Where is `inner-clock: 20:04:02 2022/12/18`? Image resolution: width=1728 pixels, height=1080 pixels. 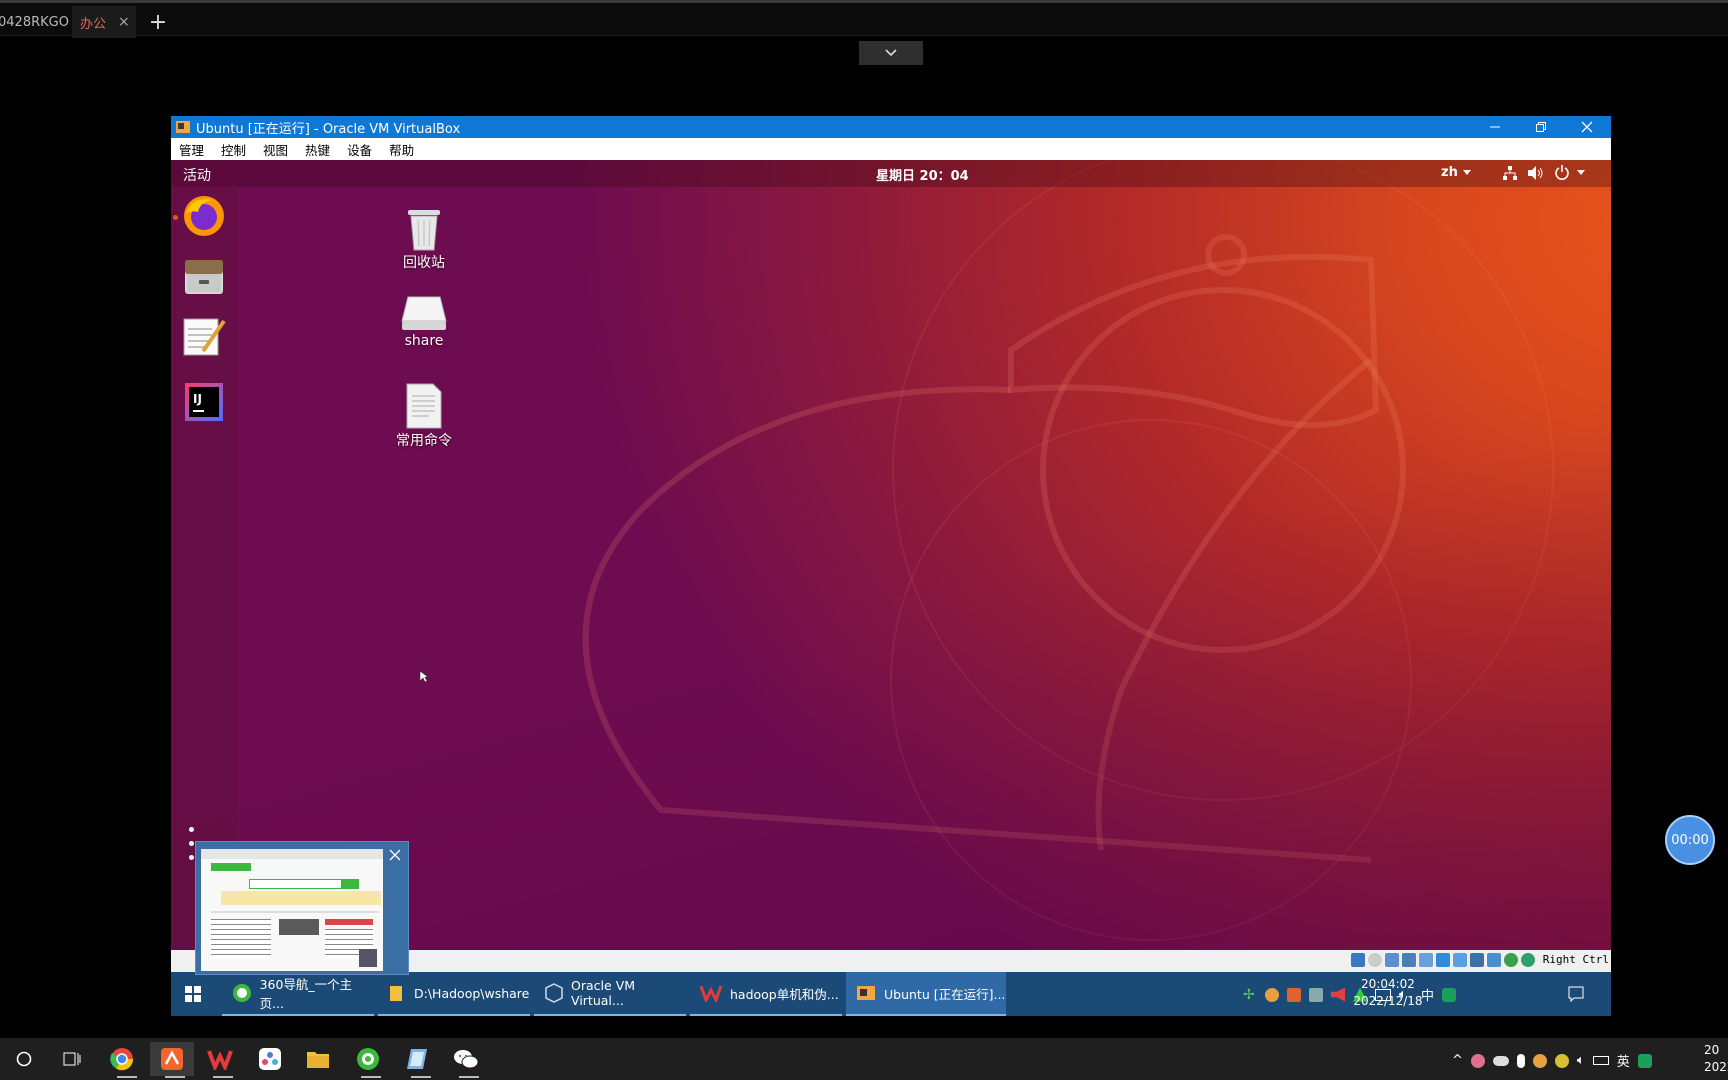 inner-clock: 20:04:02 2022/12/18 is located at coordinates (1388, 993).